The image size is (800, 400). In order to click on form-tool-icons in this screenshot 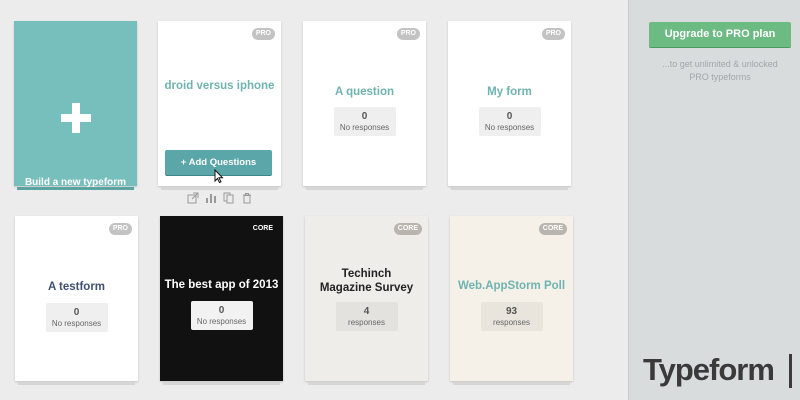, I will do `click(222, 198)`.